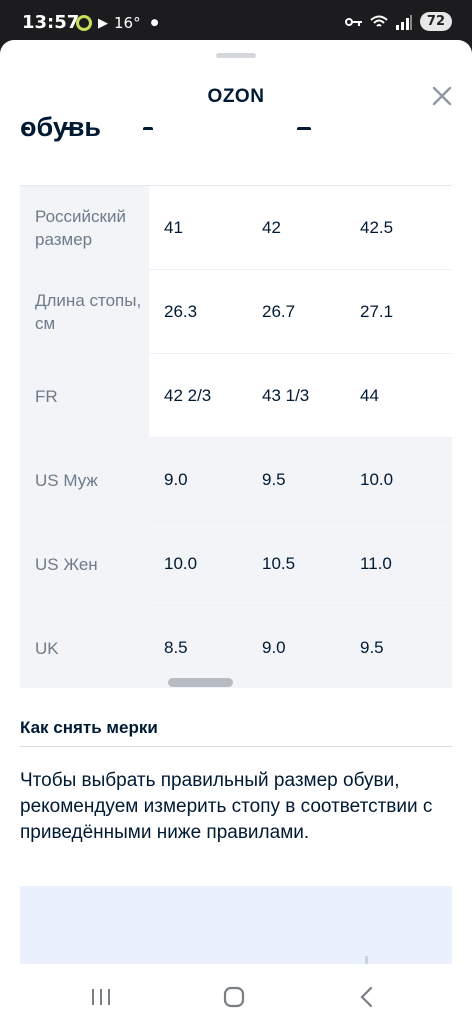 Image resolution: width=472 pixels, height=1024 pixels. Describe the element at coordinates (101, 997) in the screenshot. I see `recent-apps-icon` at that location.